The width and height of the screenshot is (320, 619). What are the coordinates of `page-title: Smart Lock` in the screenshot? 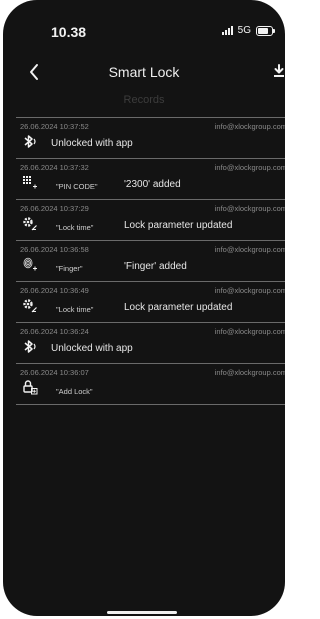 It's located at (144, 72).